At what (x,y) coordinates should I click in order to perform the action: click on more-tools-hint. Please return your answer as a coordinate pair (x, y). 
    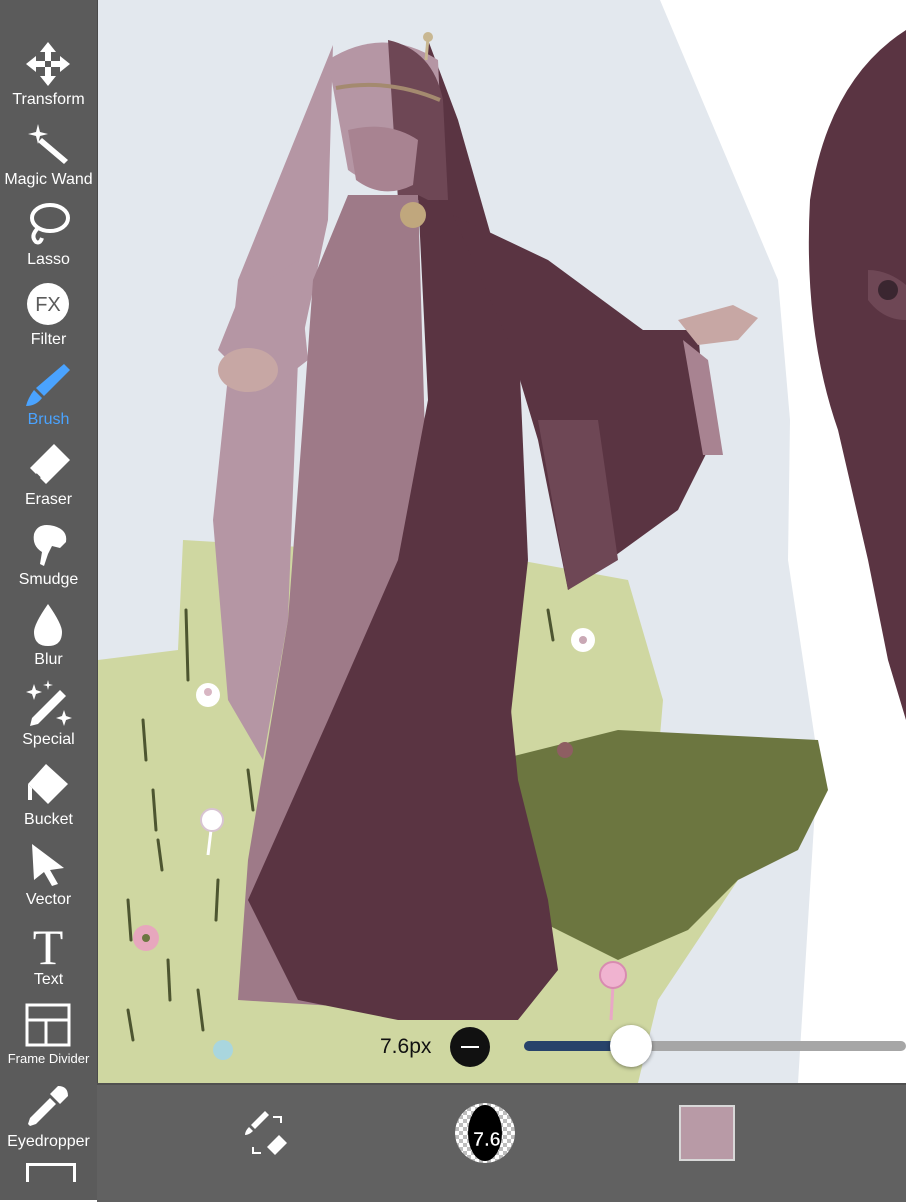
    Looking at the image, I should click on (51, 1172).